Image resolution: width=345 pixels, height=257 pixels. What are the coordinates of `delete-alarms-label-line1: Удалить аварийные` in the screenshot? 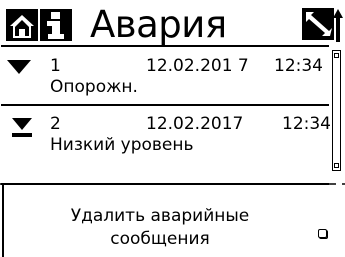 It's located at (160, 216).